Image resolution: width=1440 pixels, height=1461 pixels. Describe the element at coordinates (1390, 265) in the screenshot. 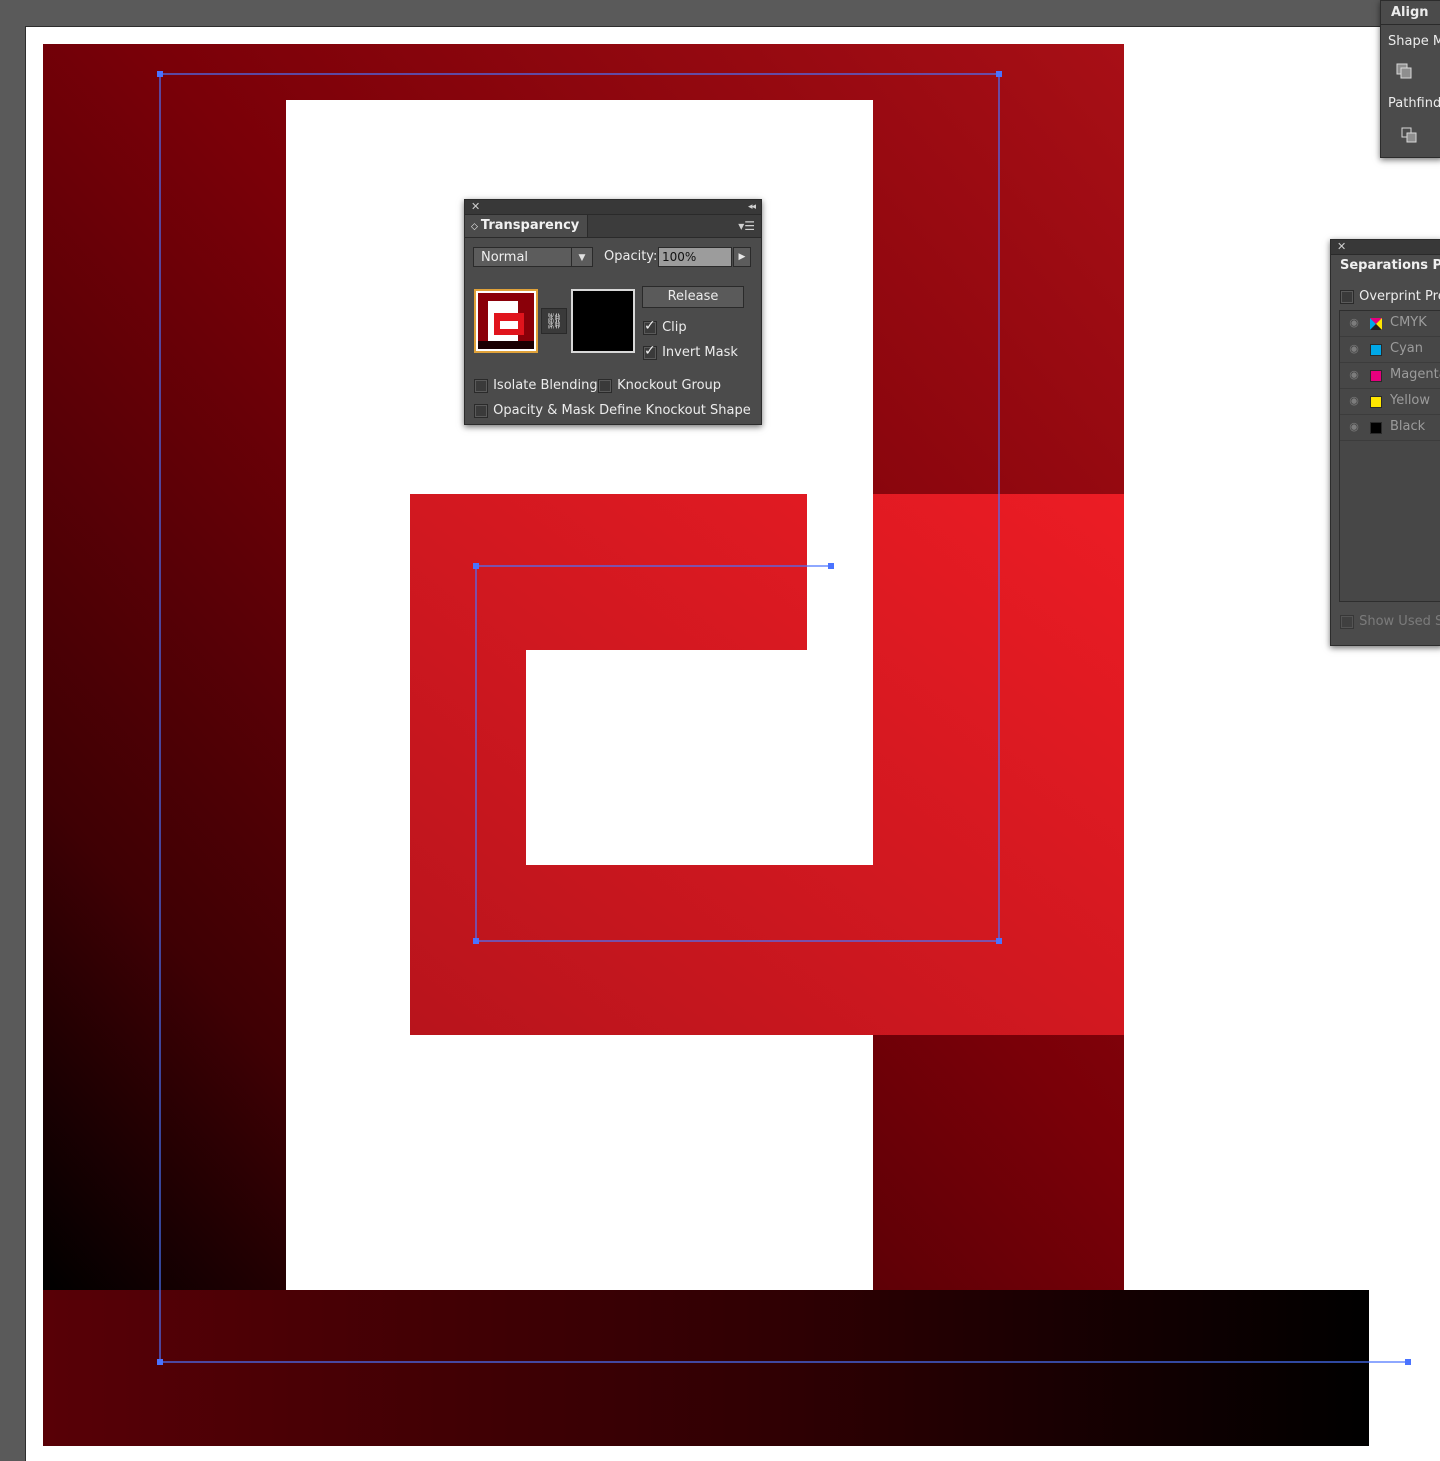

I see `separations-title: Separations Pre` at that location.